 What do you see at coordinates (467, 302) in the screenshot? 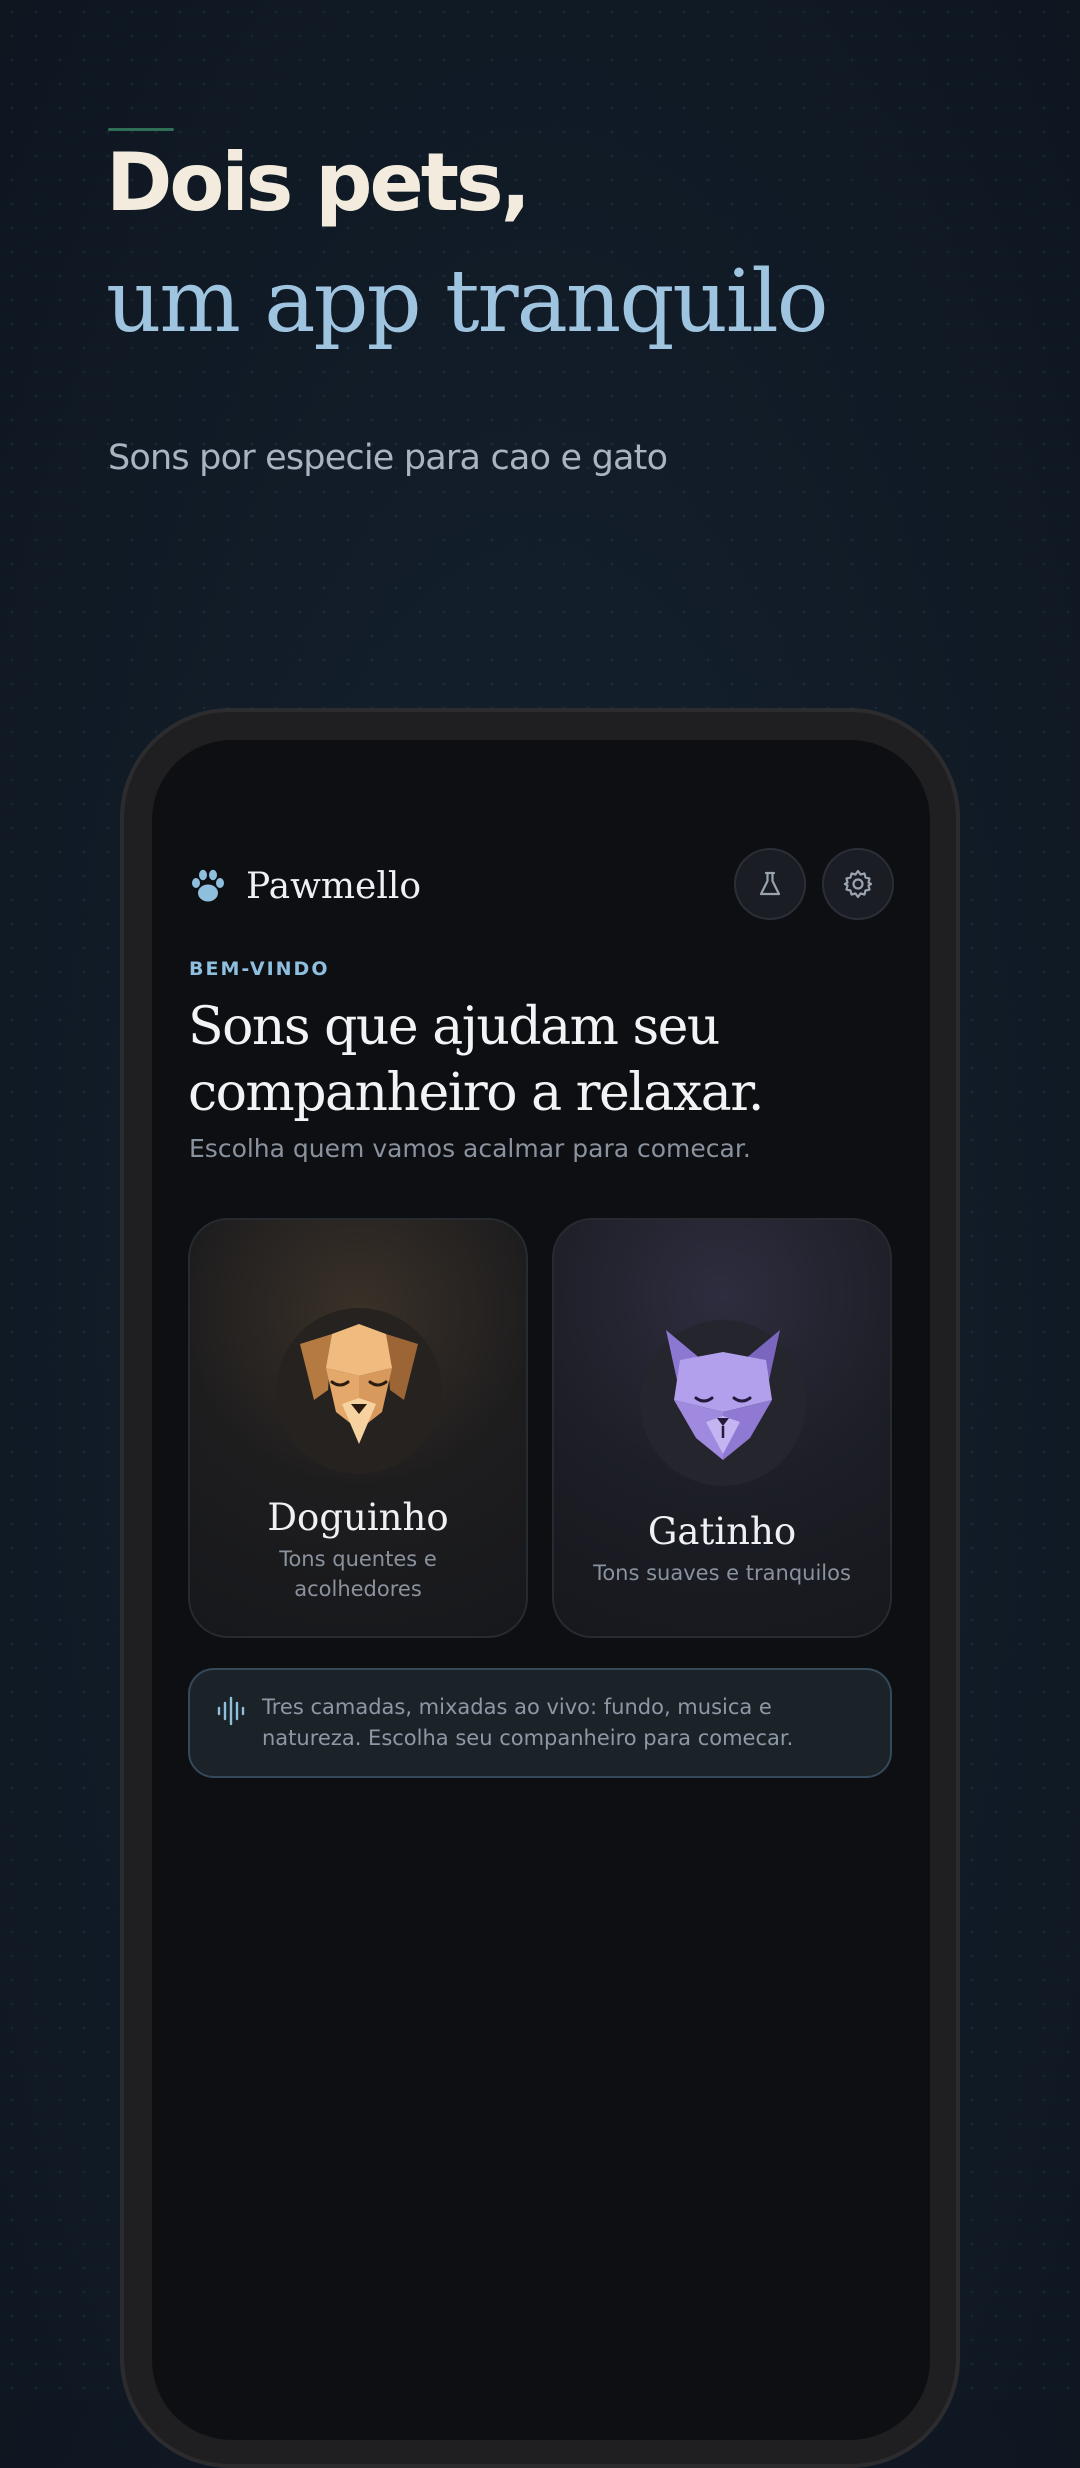
I see `hero-subtitle: um app tranquilo` at bounding box center [467, 302].